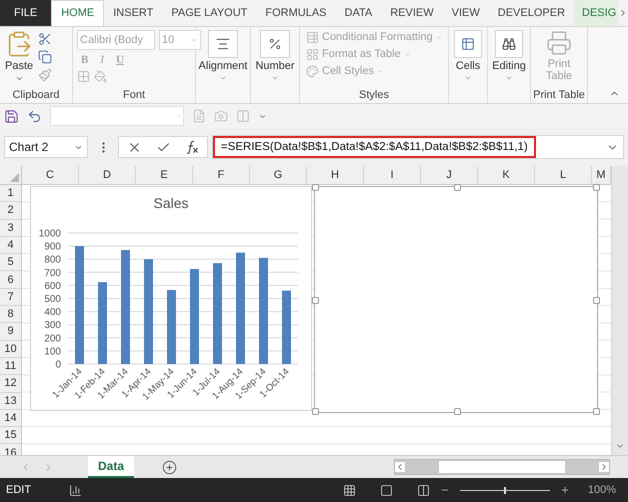 The height and width of the screenshot is (502, 628). I want to click on column-header: J, so click(449, 175).